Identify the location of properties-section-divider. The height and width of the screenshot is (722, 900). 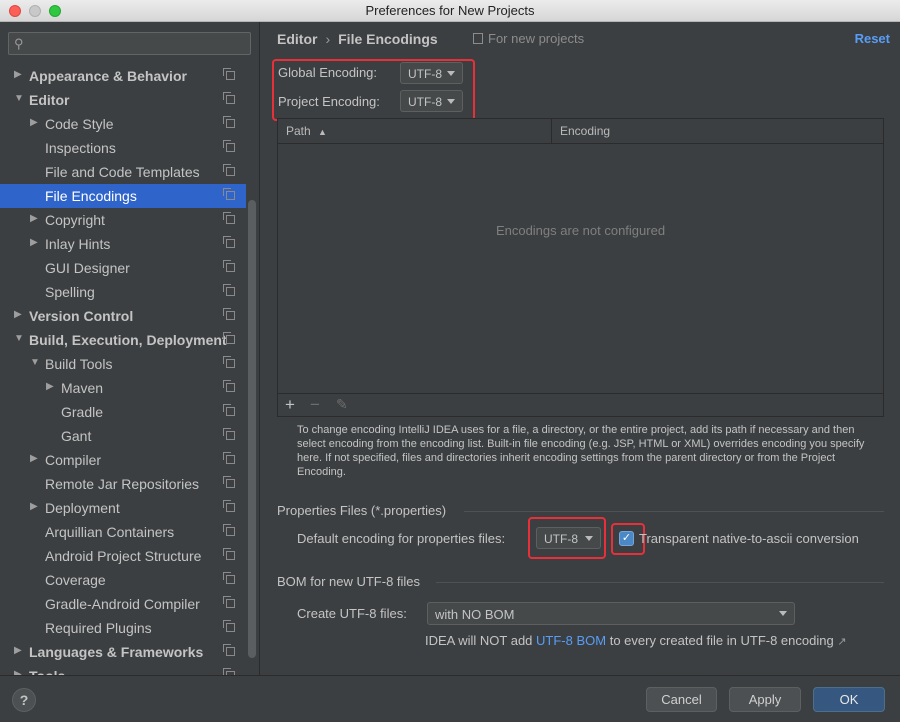
(674, 511).